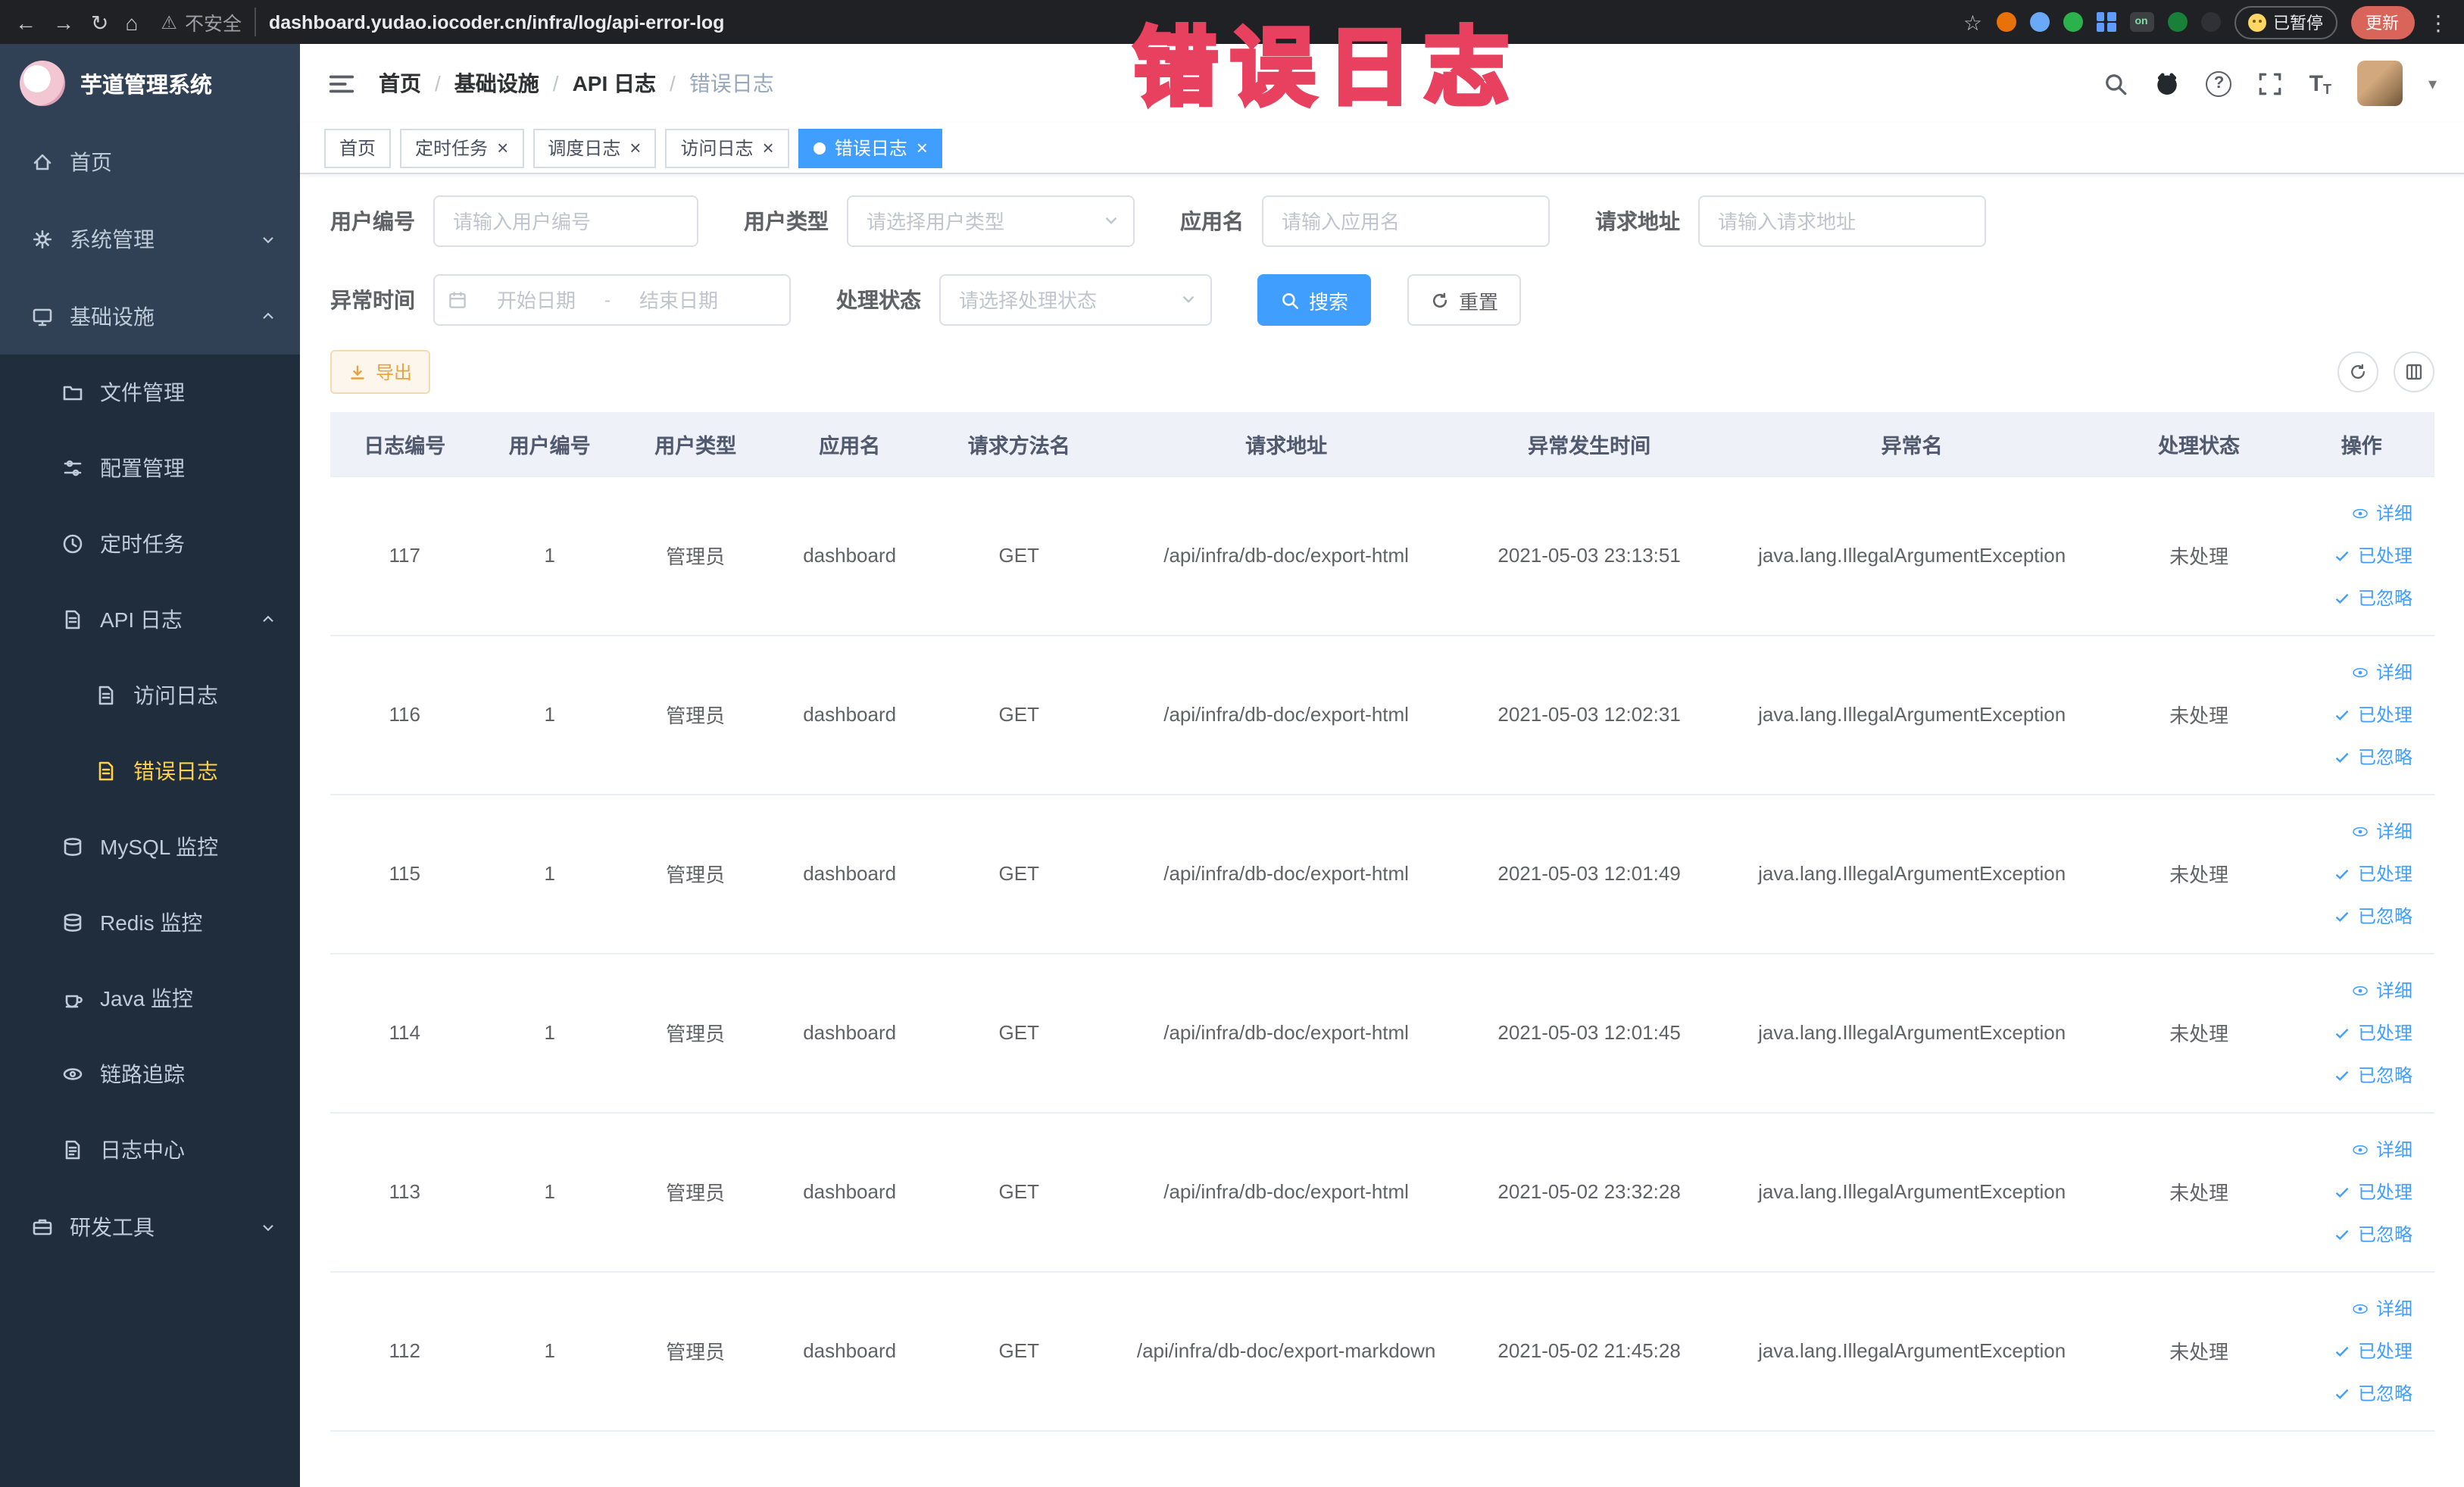 The width and height of the screenshot is (2464, 1487). Describe the element at coordinates (1464, 300) in the screenshot. I see `reset-button: 重置` at that location.